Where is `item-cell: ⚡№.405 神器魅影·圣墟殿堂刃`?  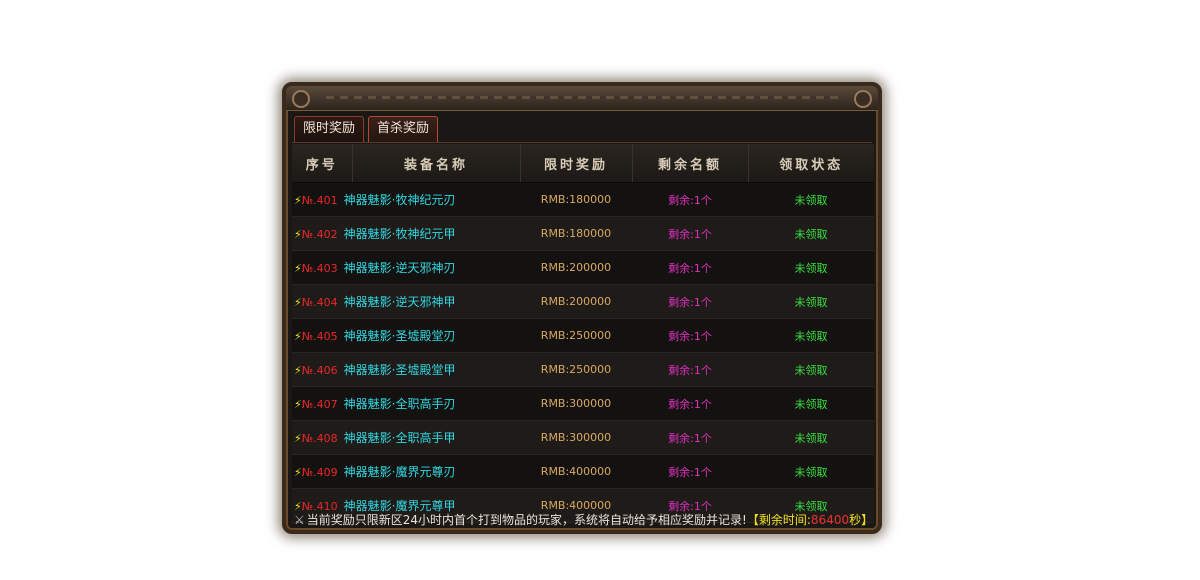 item-cell: ⚡№.405 神器魅影·圣墟殿堂刃 is located at coordinates (406, 335).